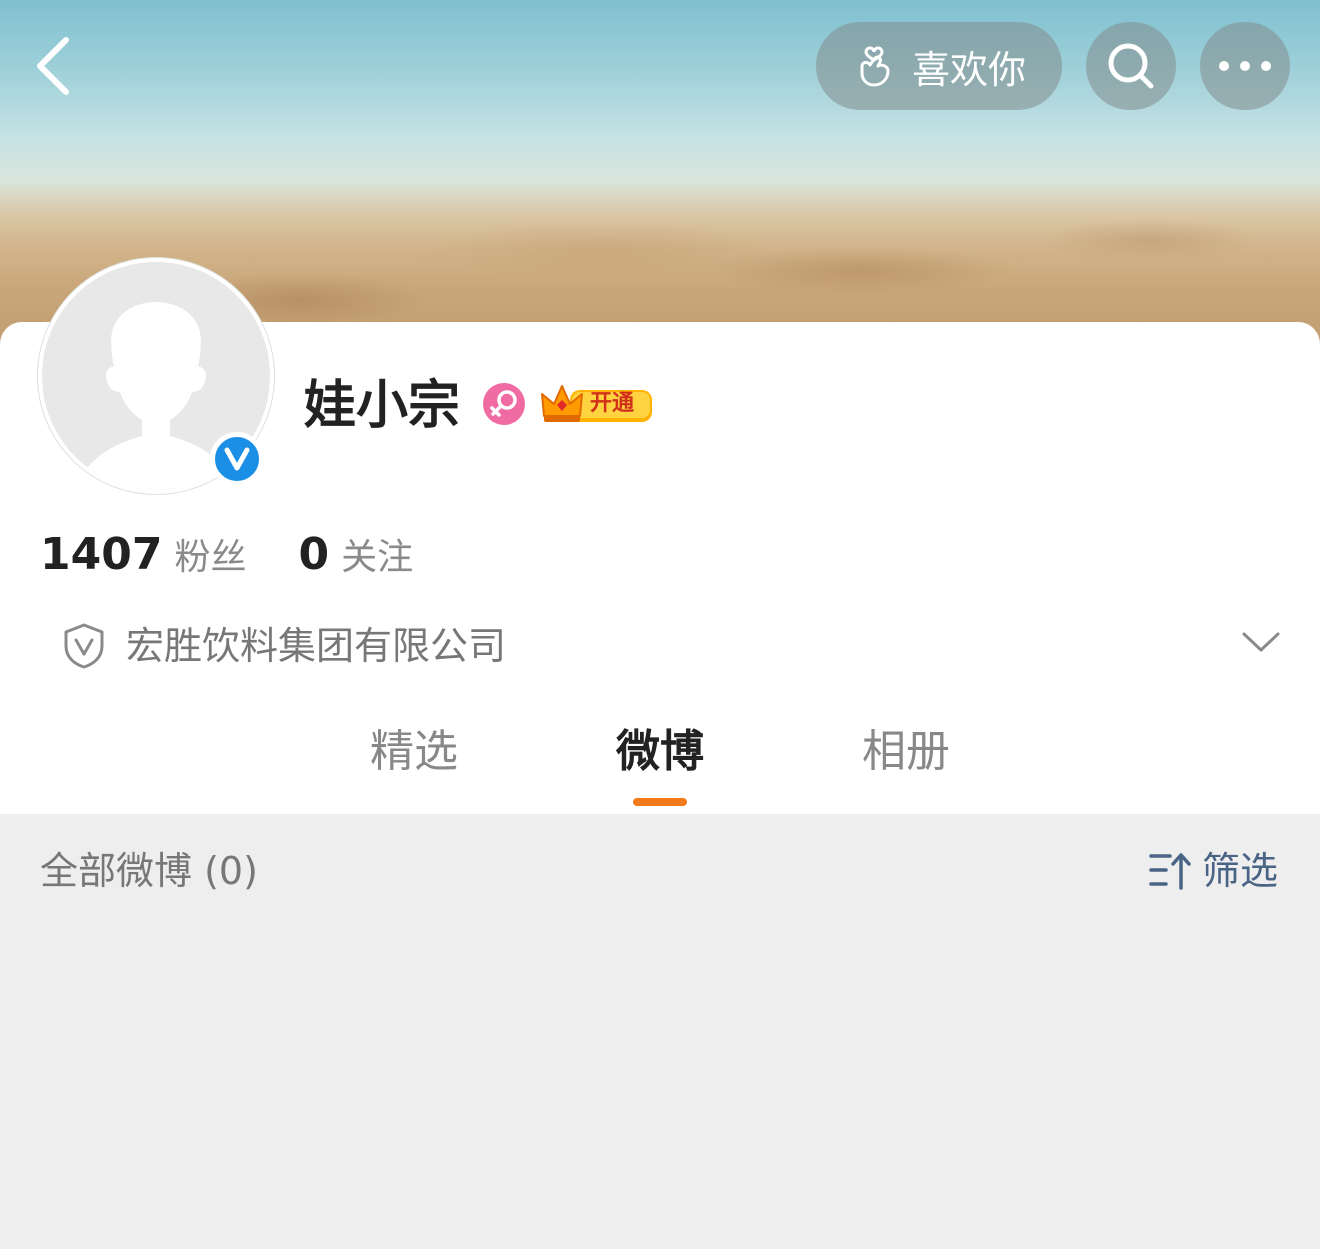 This screenshot has height=1249, width=1320. I want to click on back-button, so click(56, 66).